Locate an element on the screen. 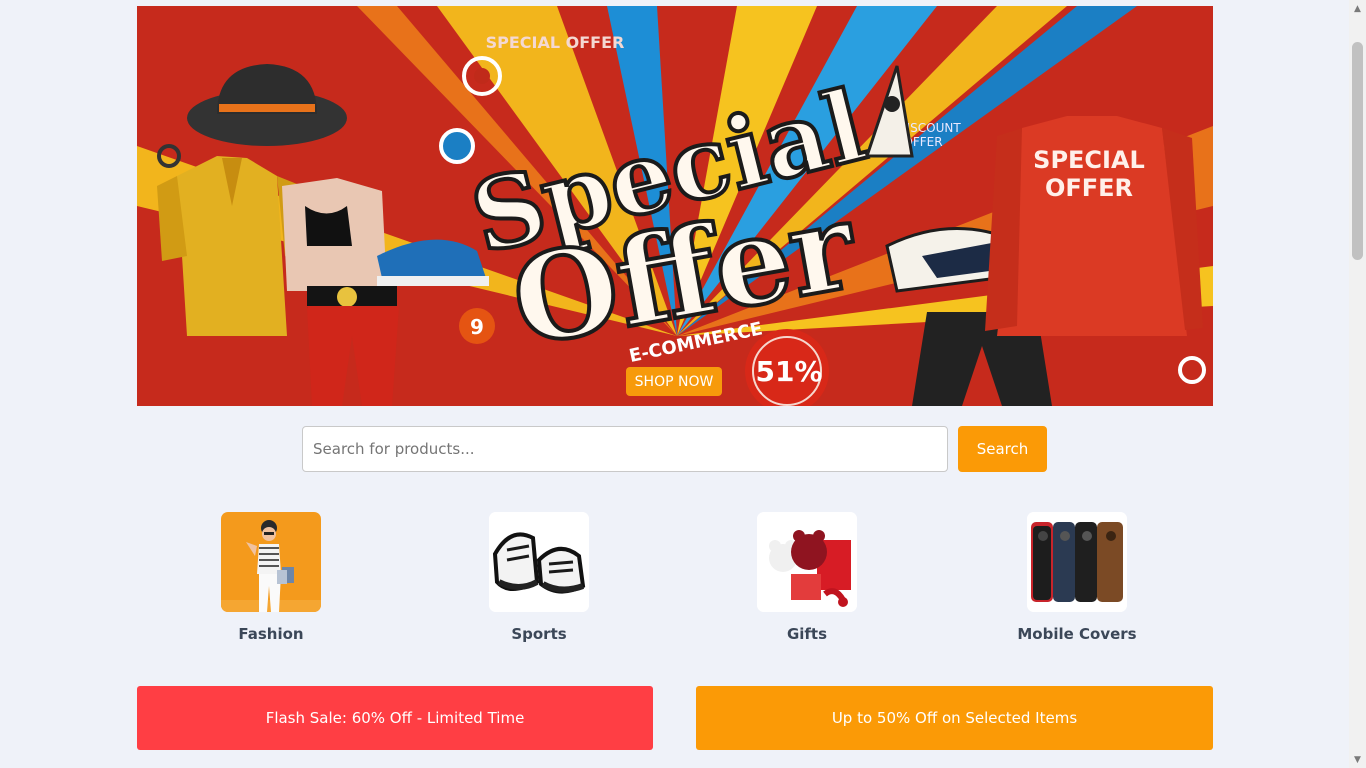 This screenshot has width=1366, height=768. banner-corner-tag: SPECIAL OFFER is located at coordinates (555, 42).